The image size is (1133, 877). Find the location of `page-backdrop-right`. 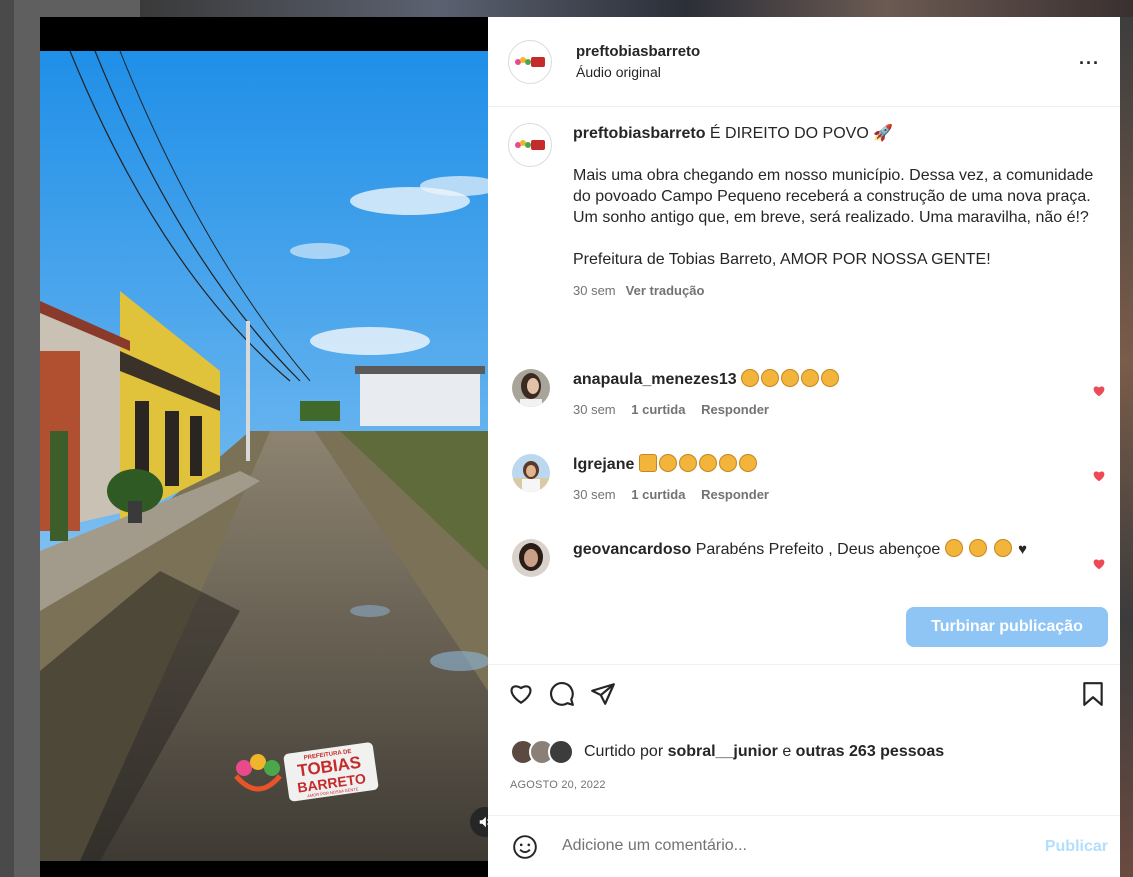

page-backdrop-right is located at coordinates (1126, 447).